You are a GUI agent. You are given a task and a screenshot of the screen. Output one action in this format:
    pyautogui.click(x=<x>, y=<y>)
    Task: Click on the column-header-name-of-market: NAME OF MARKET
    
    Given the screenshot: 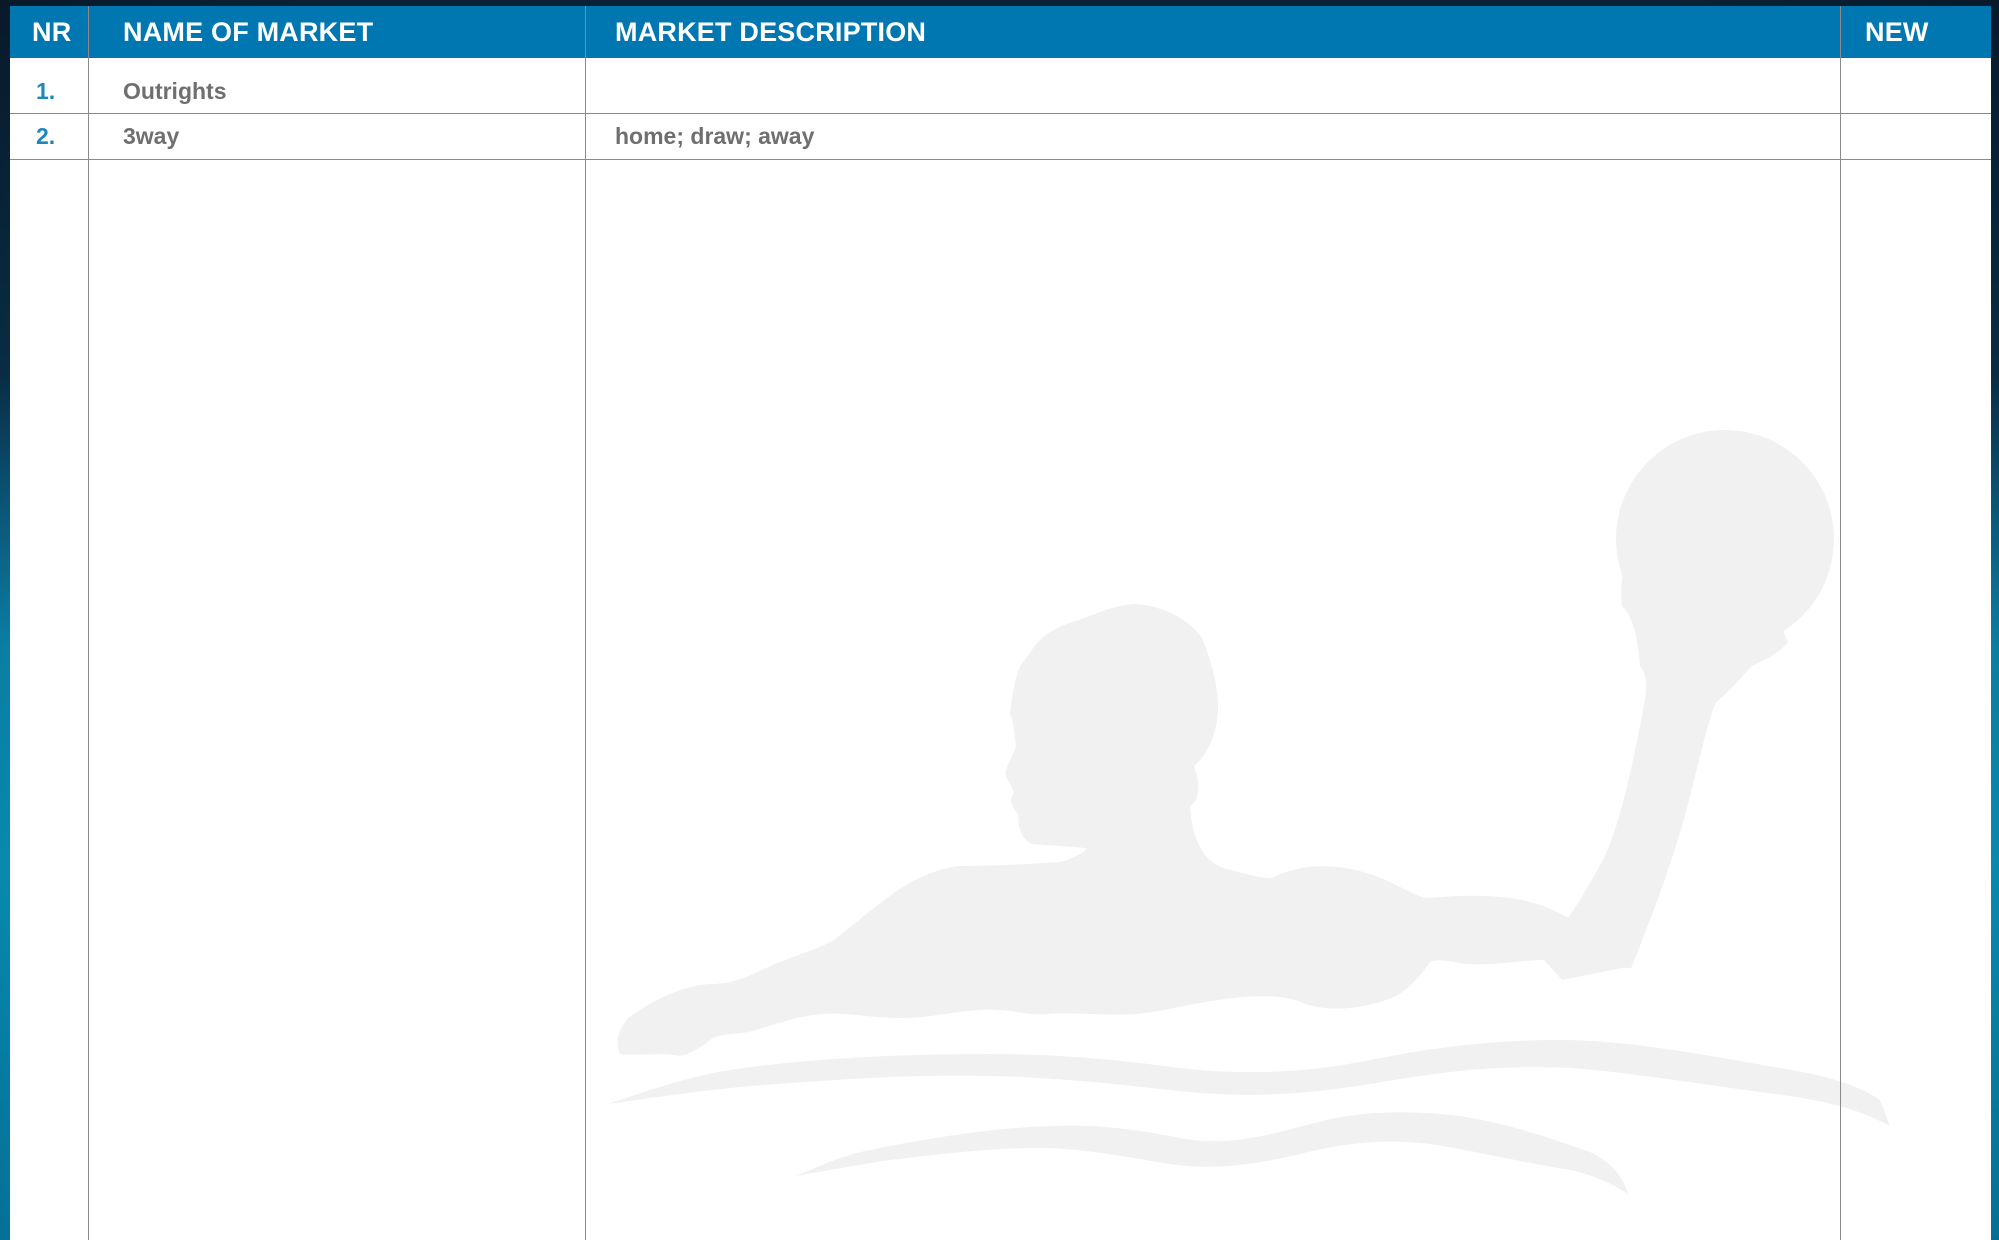 What is the action you would take?
    pyautogui.click(x=248, y=32)
    